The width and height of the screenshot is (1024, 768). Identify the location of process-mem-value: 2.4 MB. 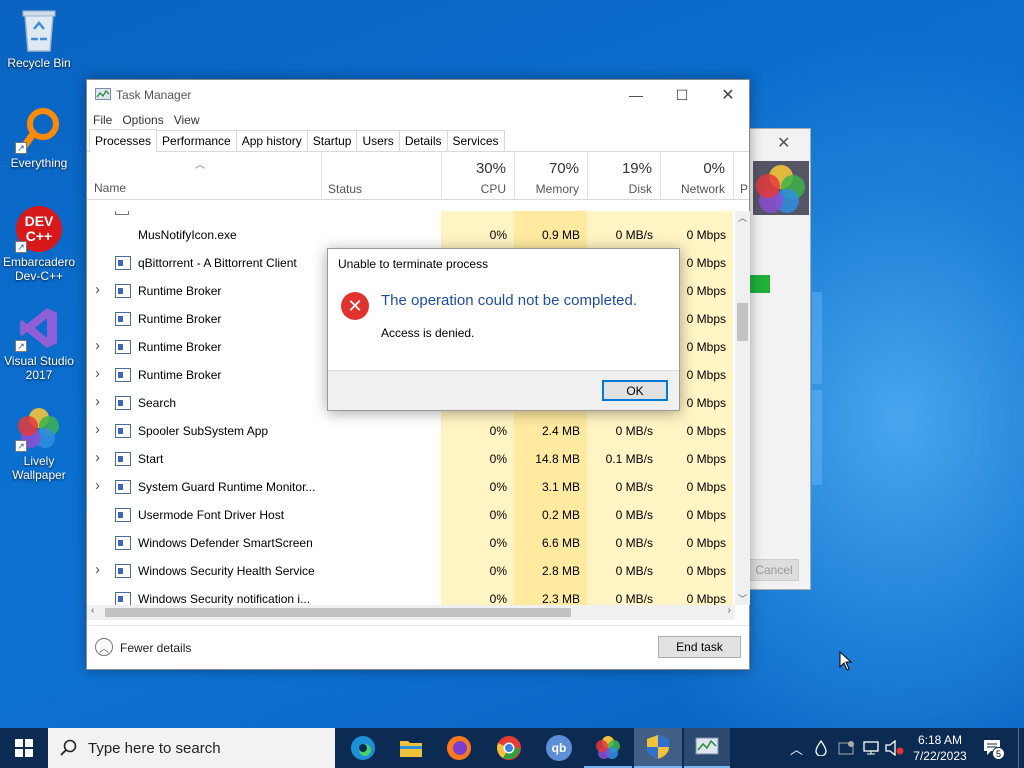
(560, 431).